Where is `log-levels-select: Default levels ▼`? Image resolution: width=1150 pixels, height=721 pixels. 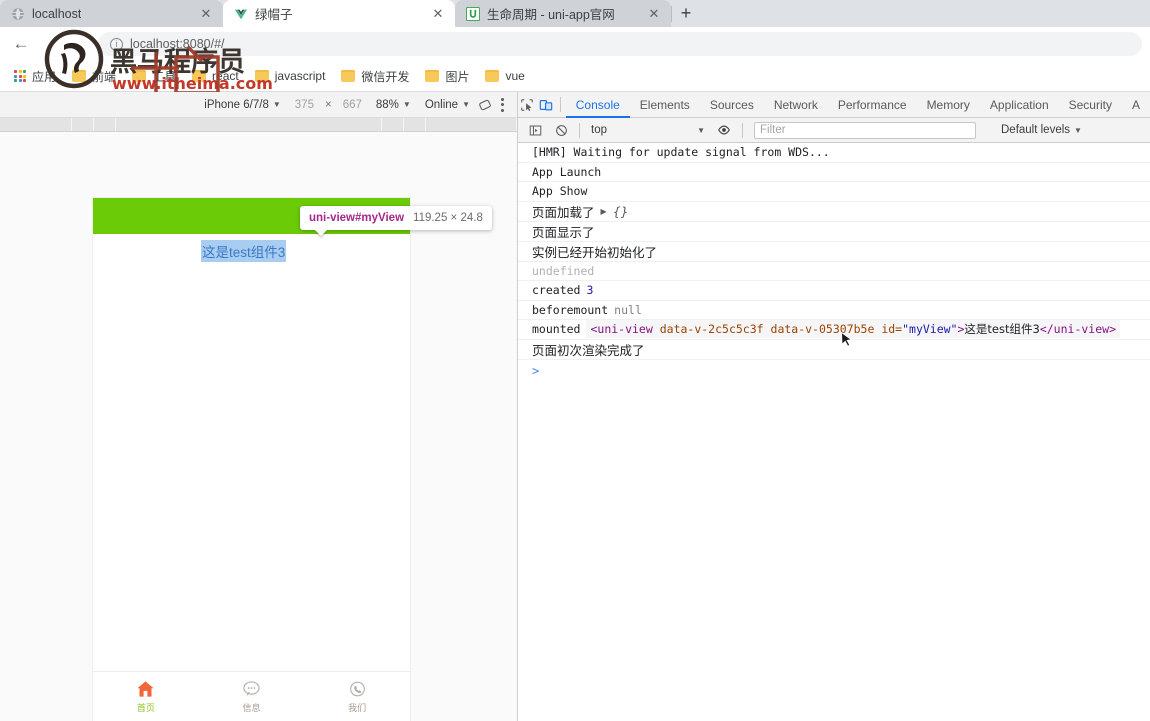
log-levels-select: Default levels ▼ is located at coordinates (1041, 130).